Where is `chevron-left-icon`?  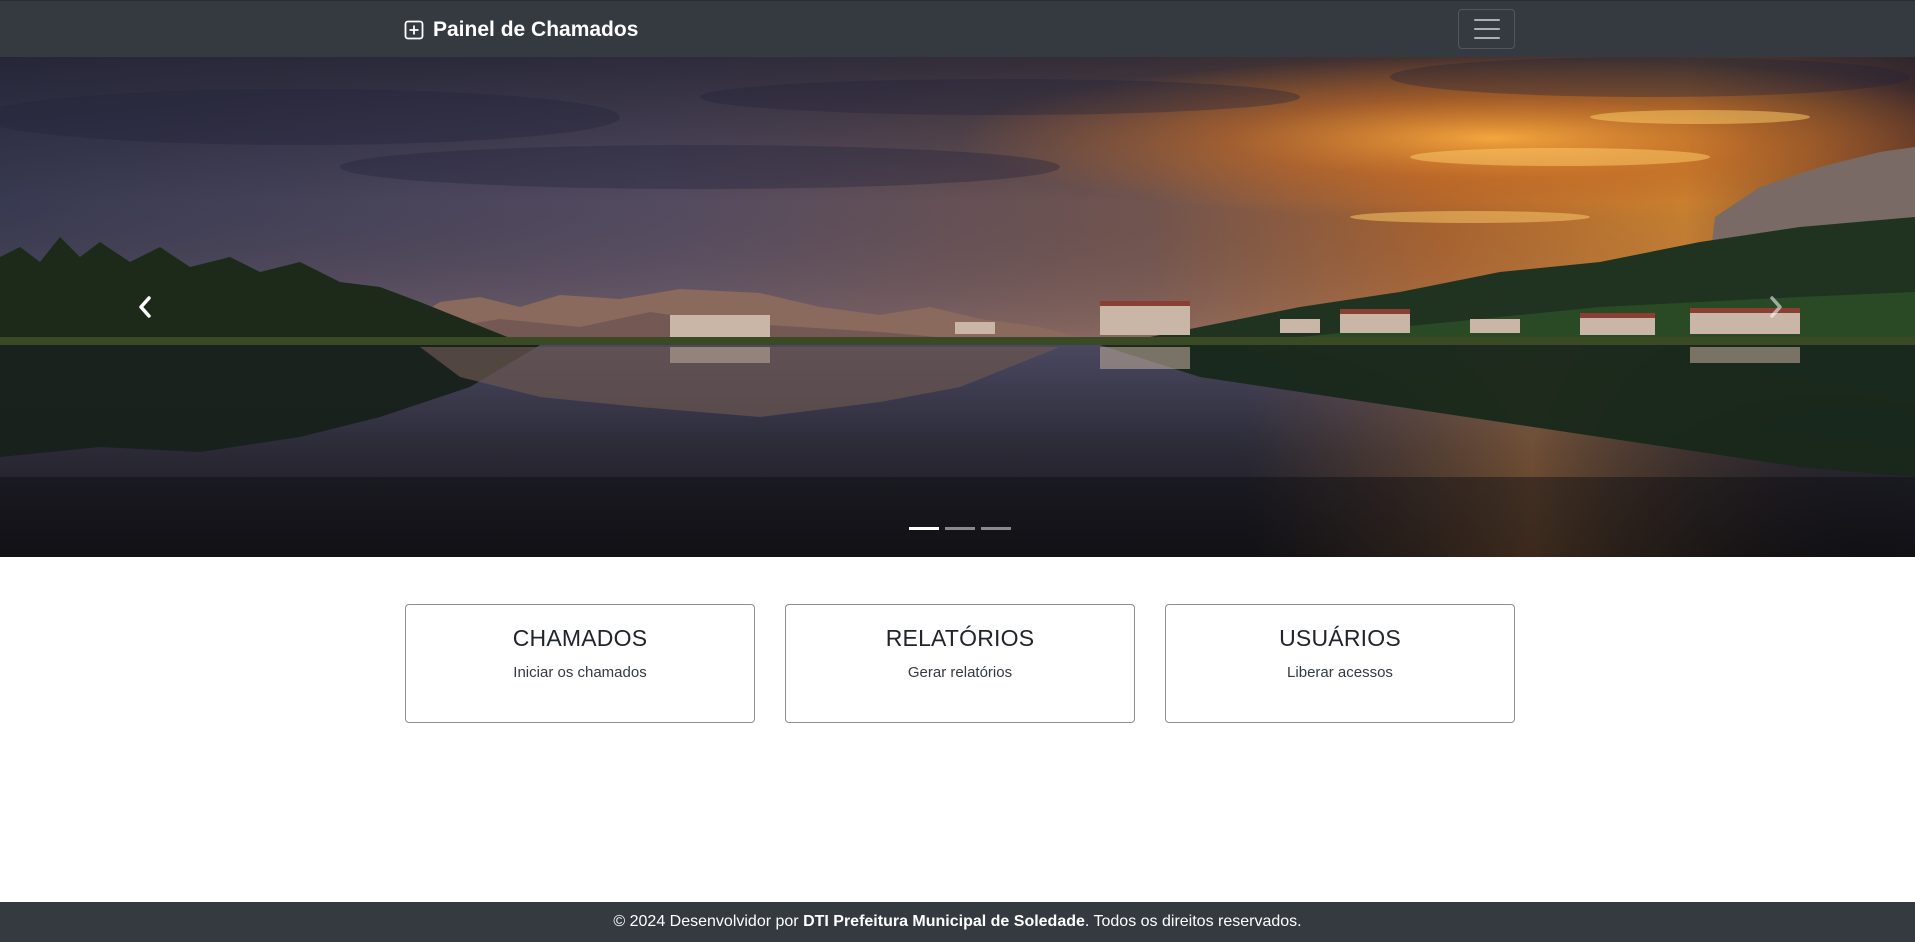 chevron-left-icon is located at coordinates (145, 307).